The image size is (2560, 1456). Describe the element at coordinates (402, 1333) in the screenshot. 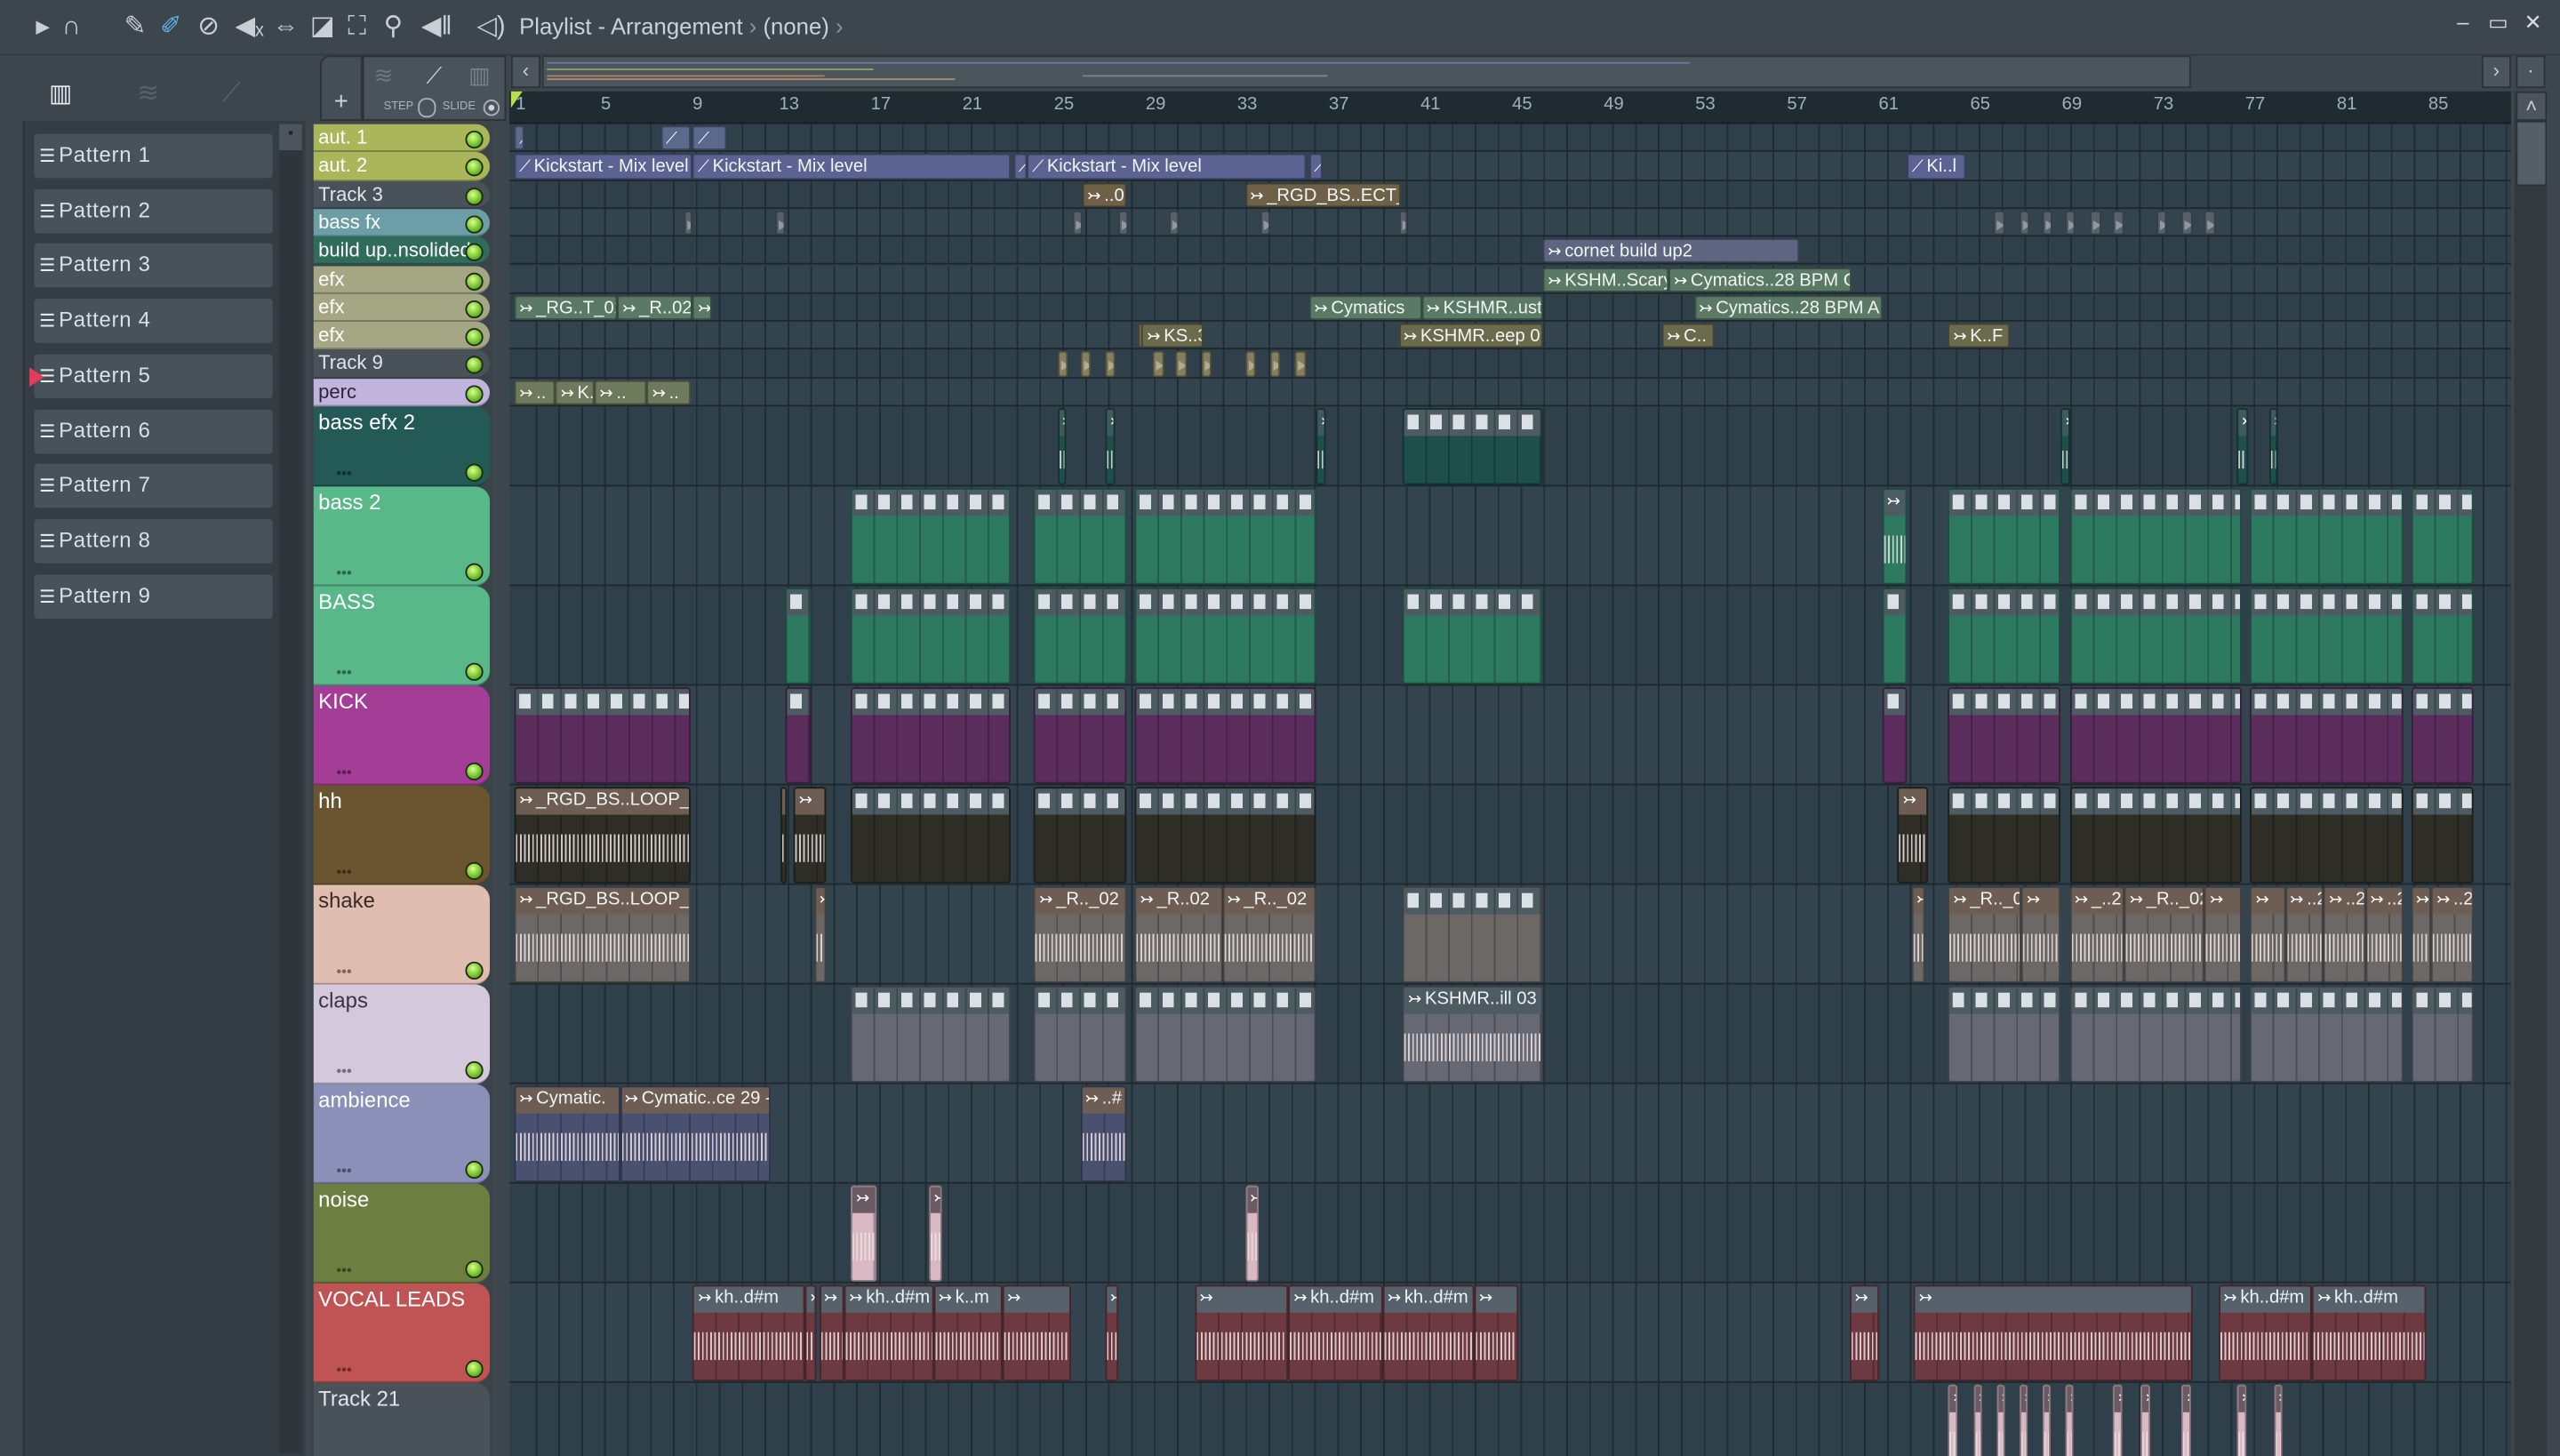

I see `track-header: VOCAL LEADS •••` at that location.